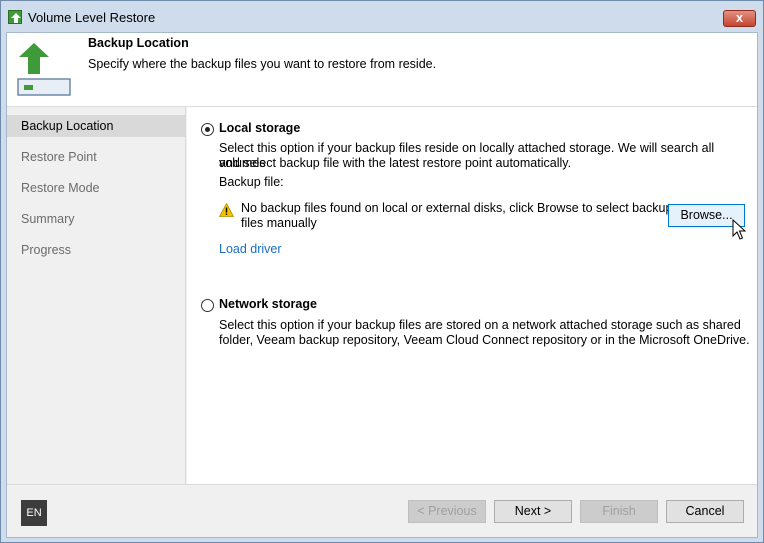 The image size is (764, 543). What do you see at coordinates (96, 126) in the screenshot?
I see `sidebar-item-backup-location: Backup Location` at bounding box center [96, 126].